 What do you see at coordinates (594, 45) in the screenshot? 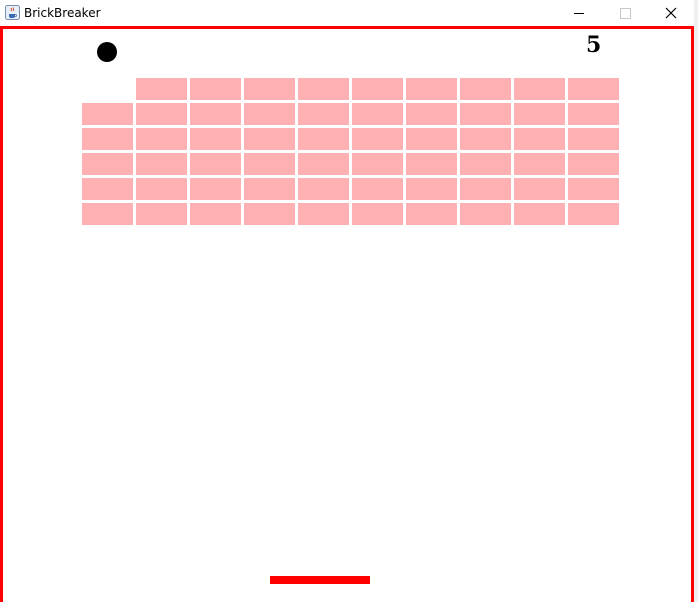
I see `score-display: 5` at bounding box center [594, 45].